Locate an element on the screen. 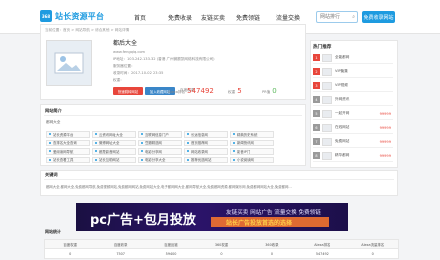 The height and width of the screenshot is (260, 440). related-site-tile: 站长互助网站 is located at coordinates (114, 159).